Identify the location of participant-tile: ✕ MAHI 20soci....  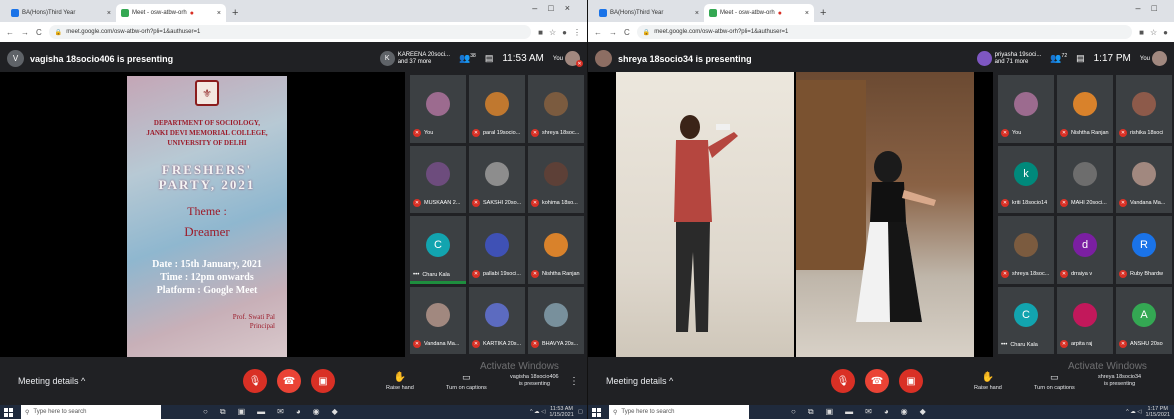
(1085, 179).